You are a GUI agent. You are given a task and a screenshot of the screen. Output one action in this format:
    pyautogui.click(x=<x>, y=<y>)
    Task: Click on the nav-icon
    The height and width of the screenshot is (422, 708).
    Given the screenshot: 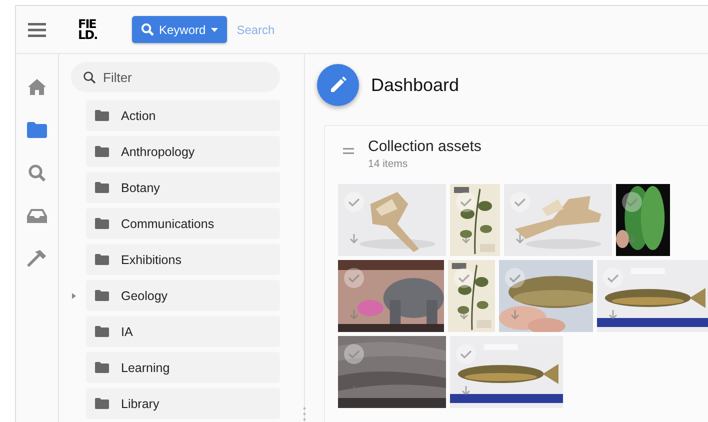 What is the action you would take?
    pyautogui.click(x=37, y=258)
    